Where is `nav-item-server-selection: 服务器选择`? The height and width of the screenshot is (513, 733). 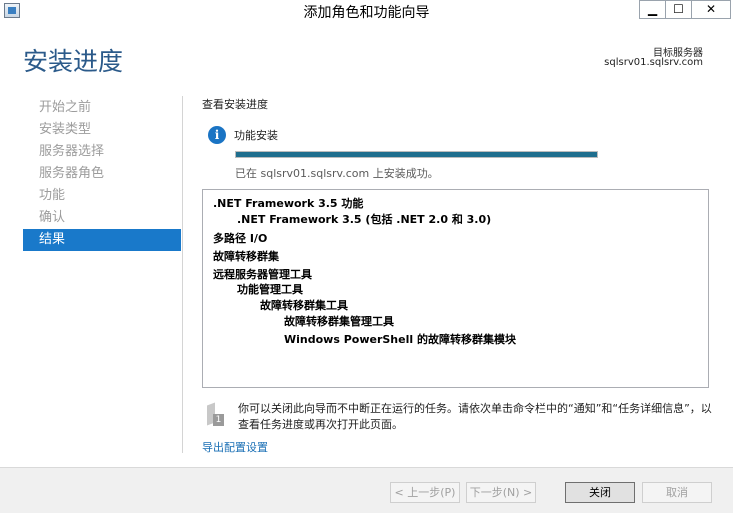 nav-item-server-selection: 服务器选择 is located at coordinates (102, 152).